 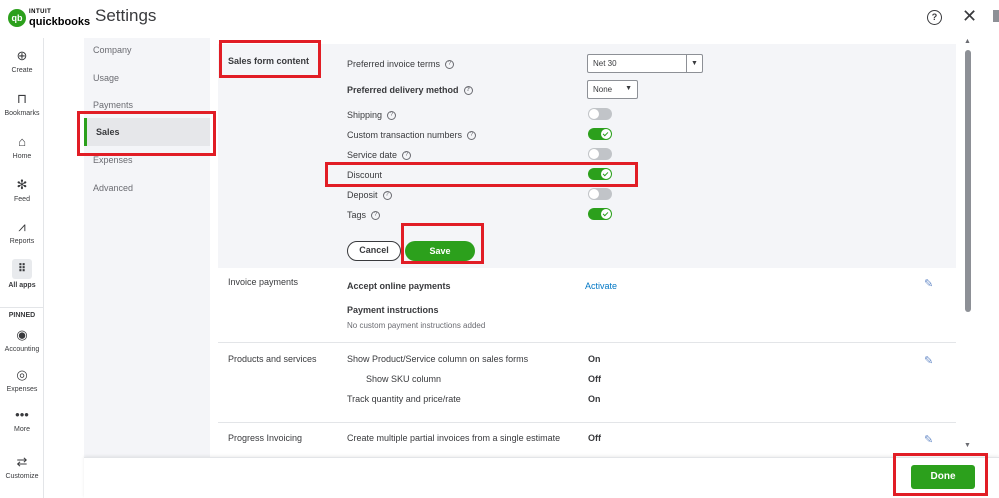 What do you see at coordinates (113, 160) in the screenshot?
I see `settings-nav-expenses: Expenses` at bounding box center [113, 160].